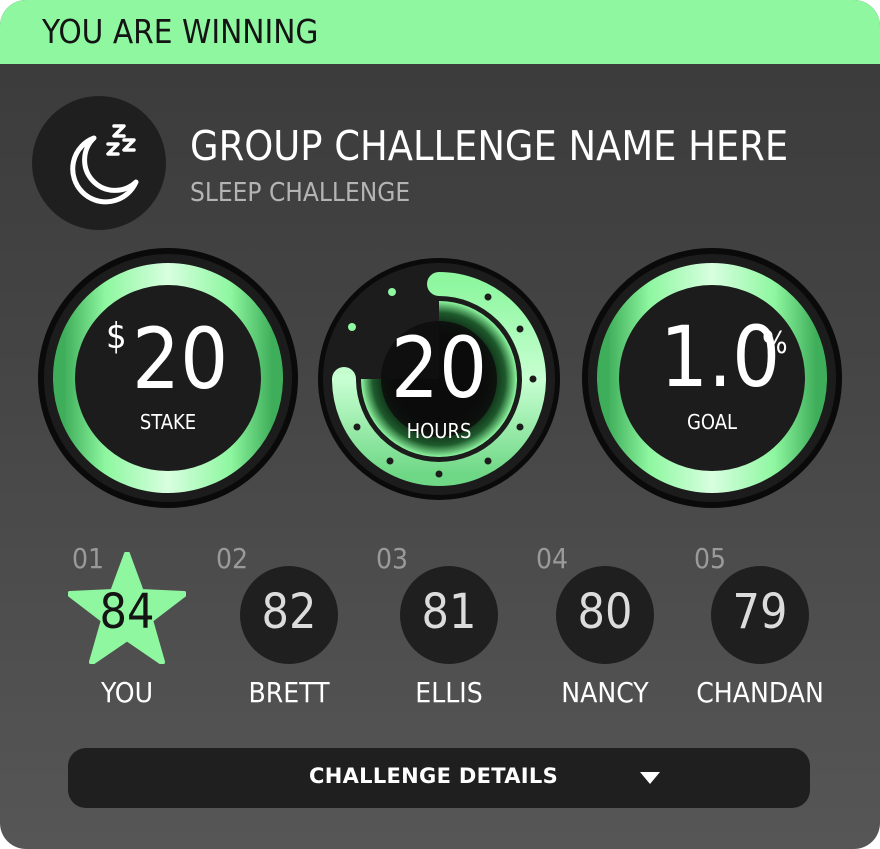 The height and width of the screenshot is (849, 880). What do you see at coordinates (449, 692) in the screenshot?
I see `player-name: ELLIS` at bounding box center [449, 692].